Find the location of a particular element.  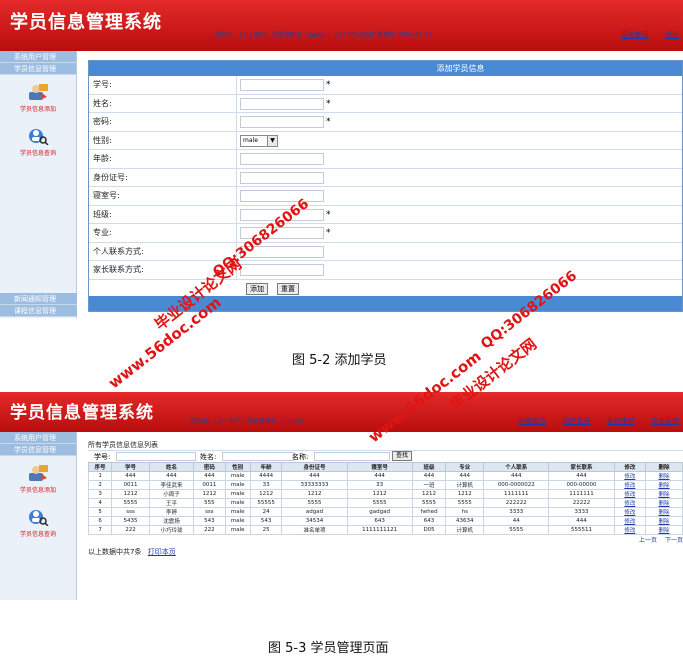

required-mark: * is located at coordinates (328, 103).